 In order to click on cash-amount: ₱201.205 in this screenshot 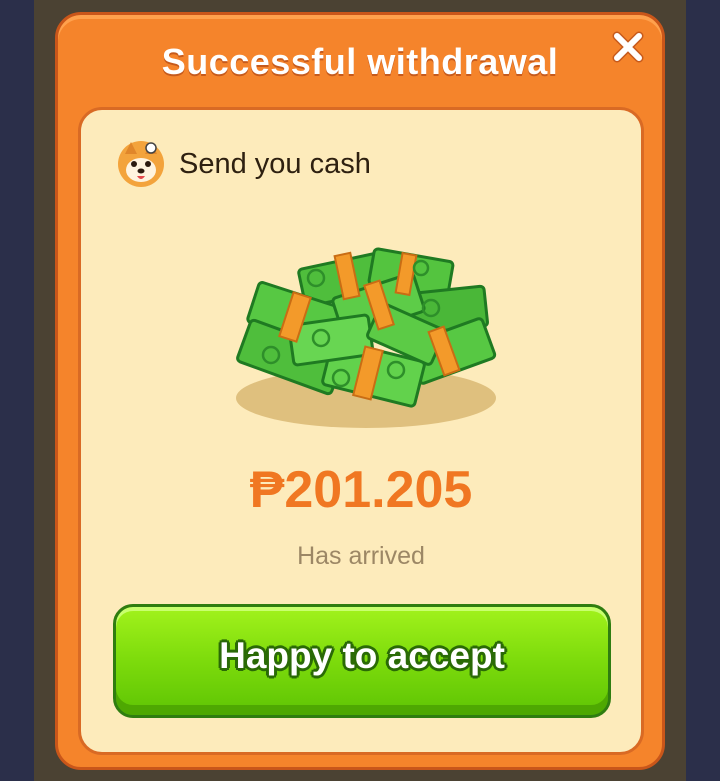, I will do `click(361, 490)`.